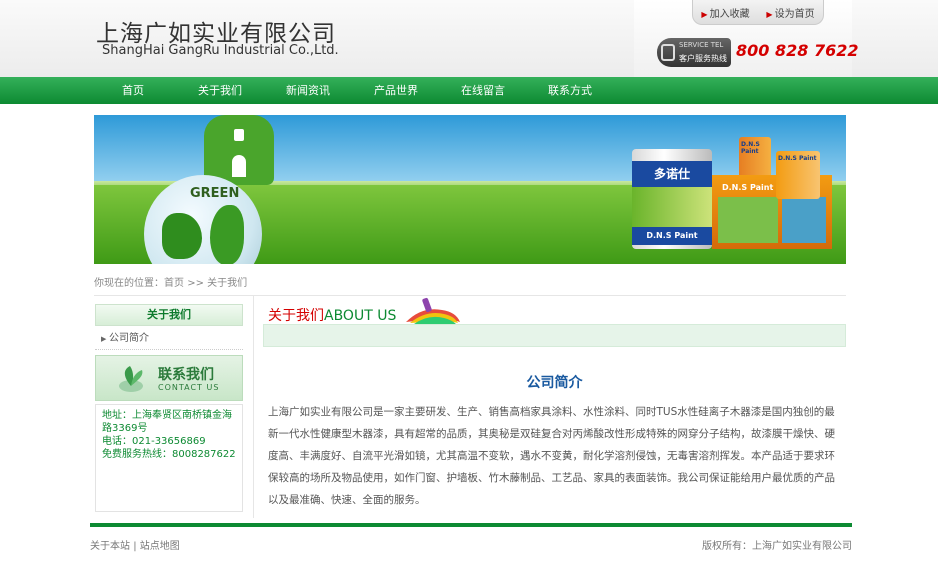  I want to click on nav-home: 首页, so click(133, 90).